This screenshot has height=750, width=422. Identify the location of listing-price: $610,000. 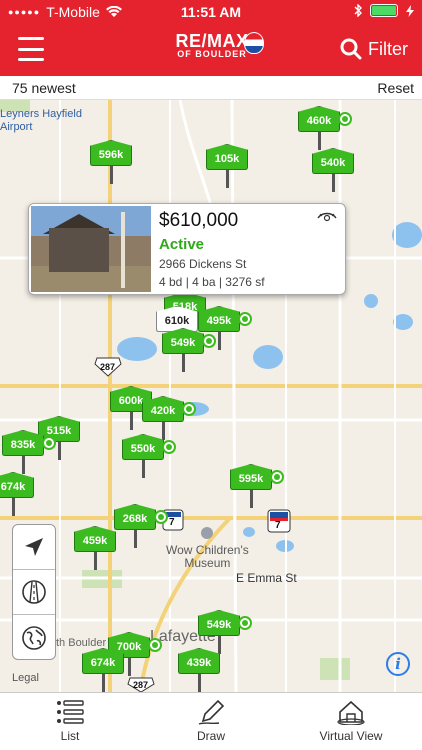
(199, 220).